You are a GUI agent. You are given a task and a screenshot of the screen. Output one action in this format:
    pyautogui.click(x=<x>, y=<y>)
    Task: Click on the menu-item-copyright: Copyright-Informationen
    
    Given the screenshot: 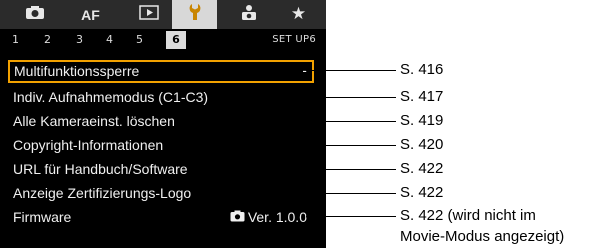 What is the action you would take?
    pyautogui.click(x=161, y=146)
    